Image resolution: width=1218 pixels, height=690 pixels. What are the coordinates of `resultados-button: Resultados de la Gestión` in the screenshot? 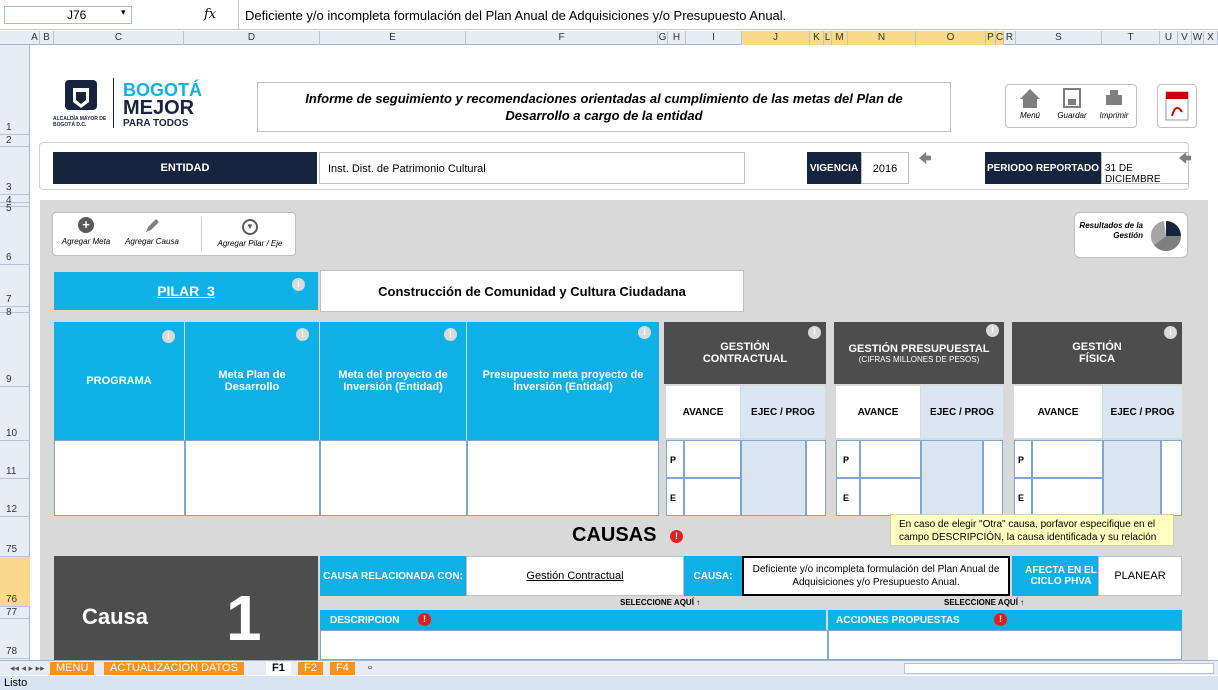 It's located at (1131, 235).